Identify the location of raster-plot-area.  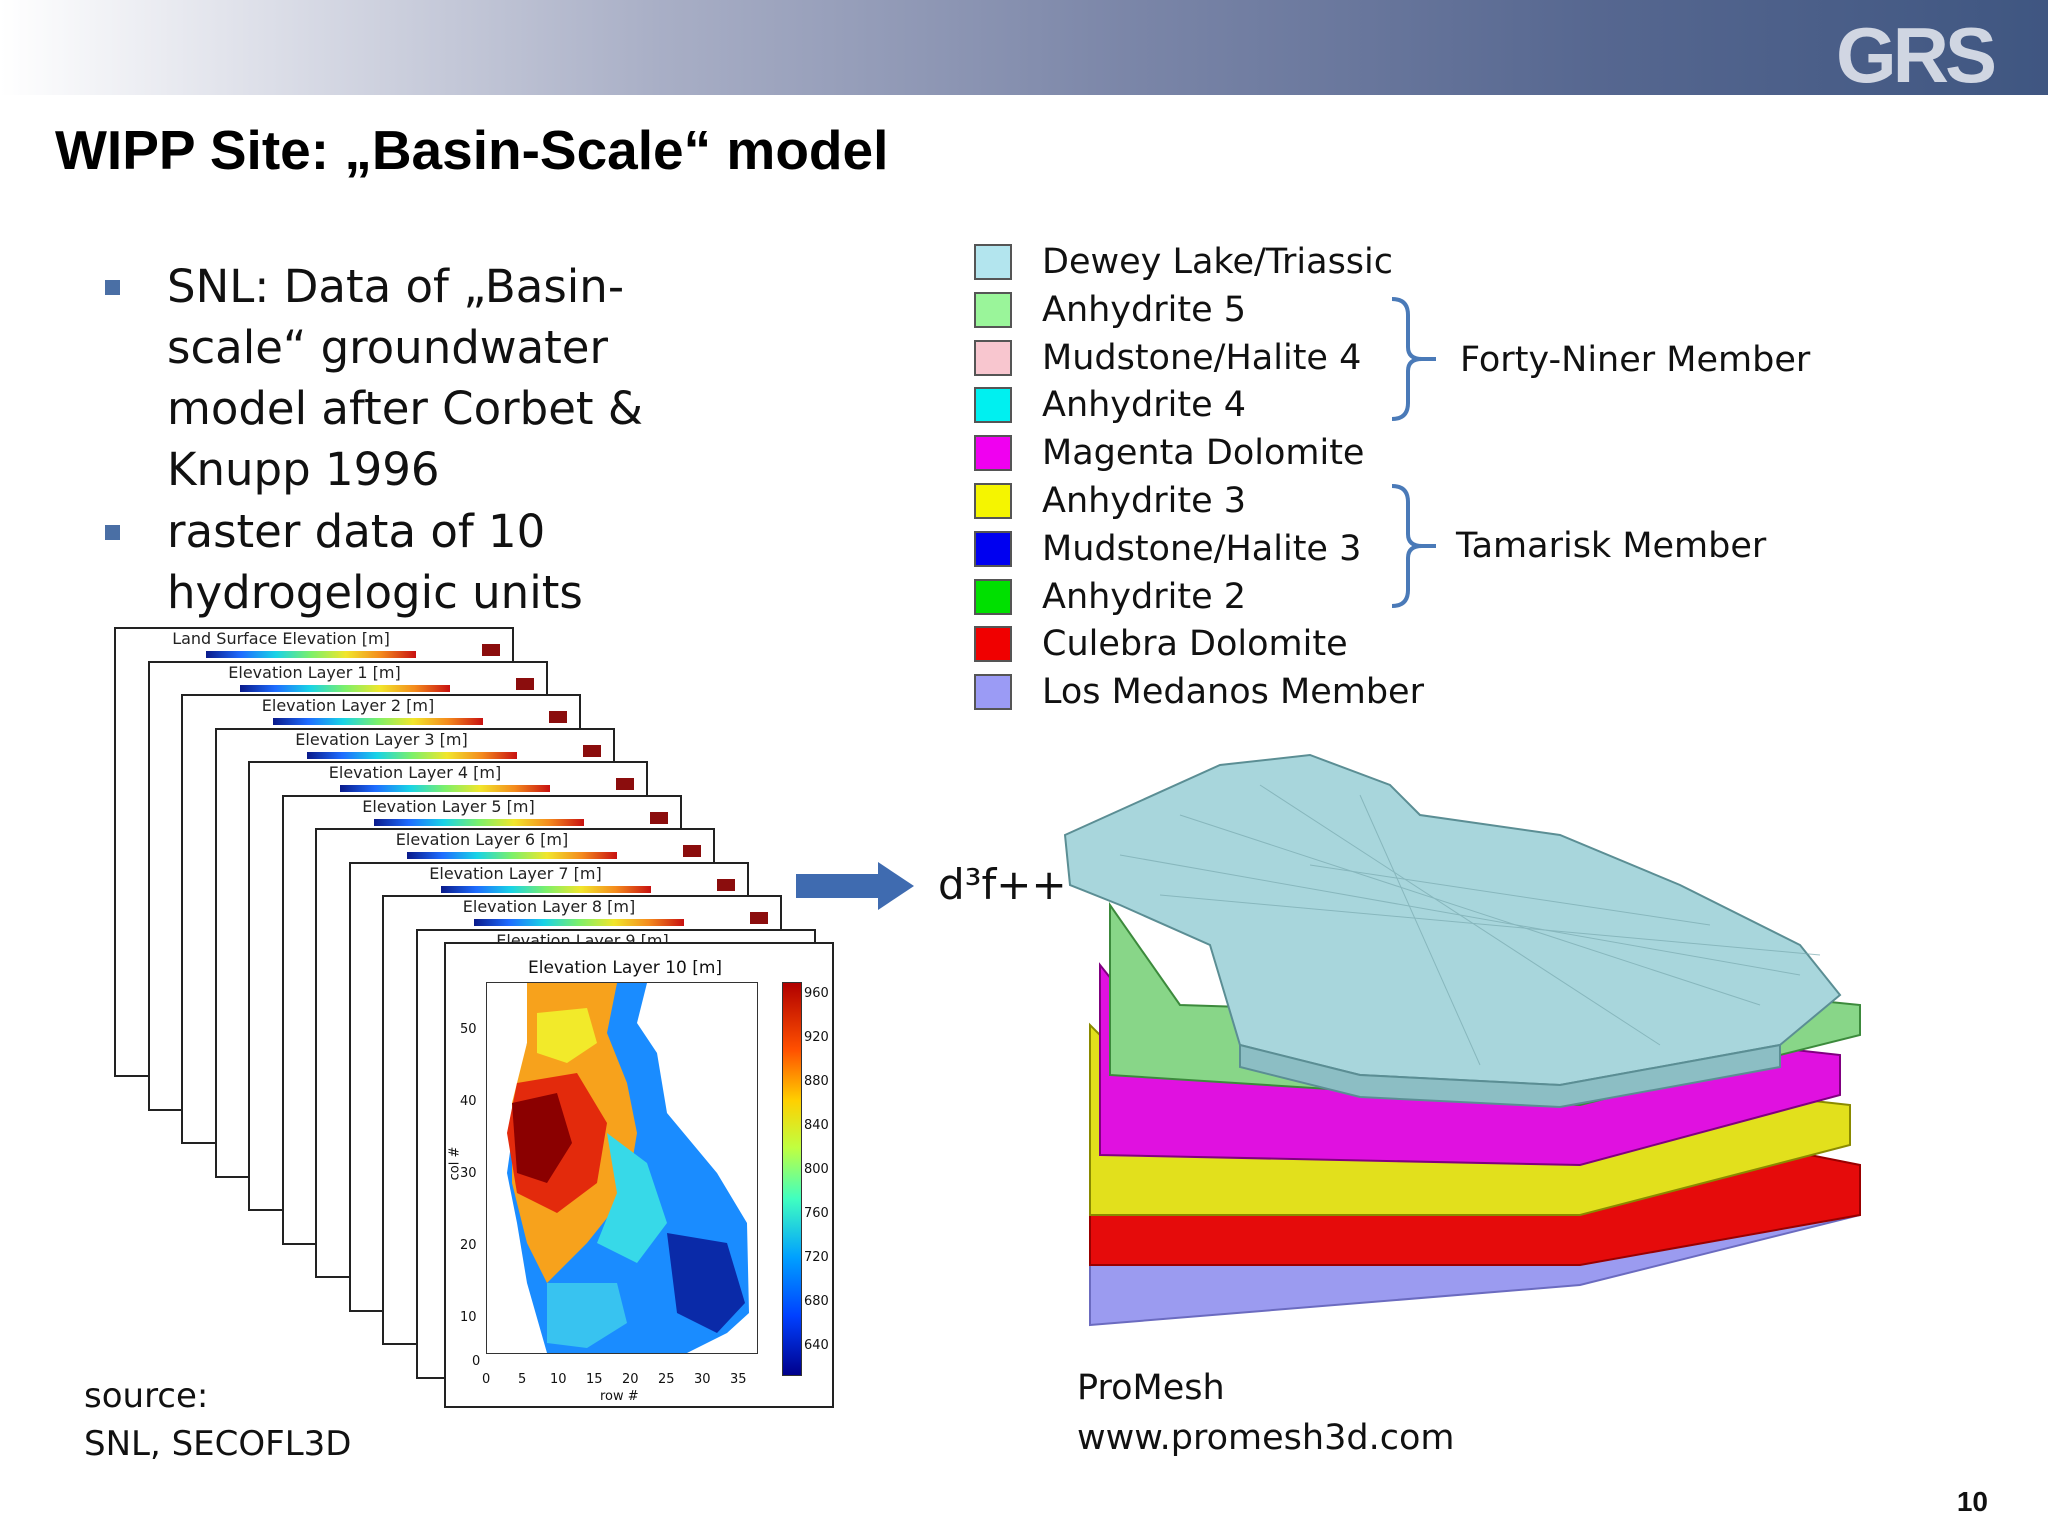
(622, 1168).